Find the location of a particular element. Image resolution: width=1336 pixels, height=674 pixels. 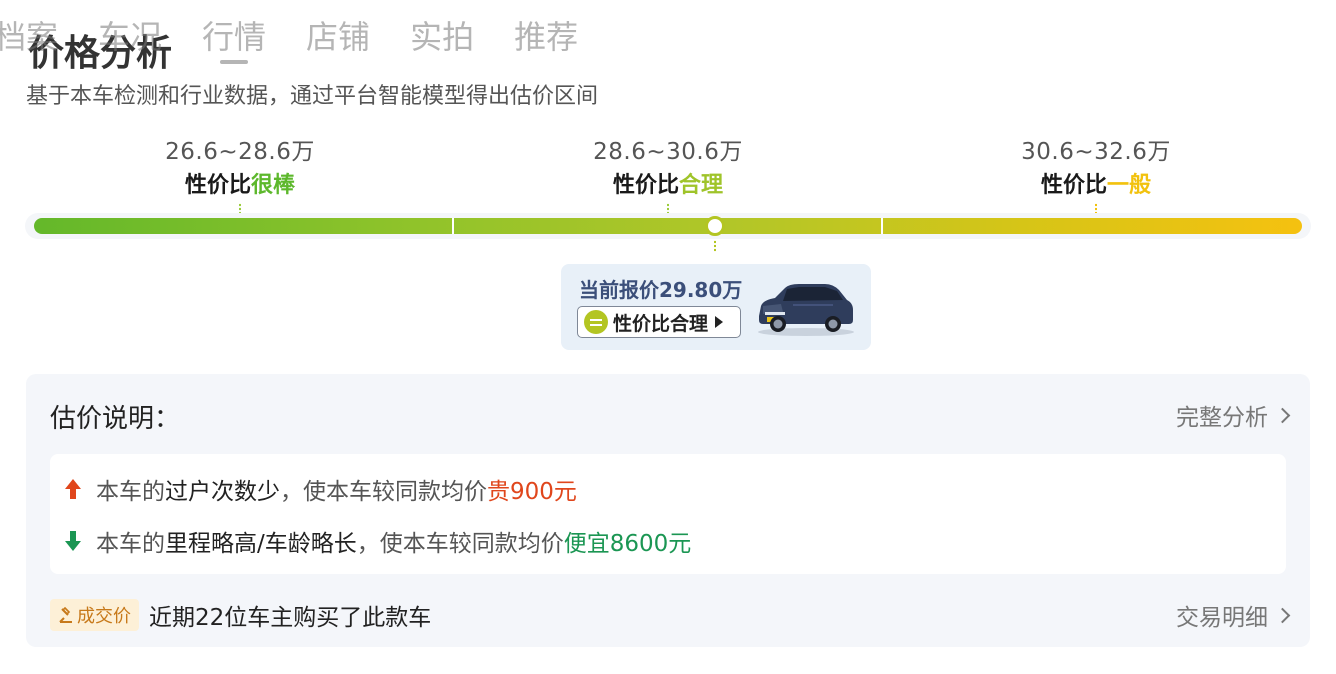

recent-deals-text: 近期22位车主购买了此款车 is located at coordinates (290, 618).